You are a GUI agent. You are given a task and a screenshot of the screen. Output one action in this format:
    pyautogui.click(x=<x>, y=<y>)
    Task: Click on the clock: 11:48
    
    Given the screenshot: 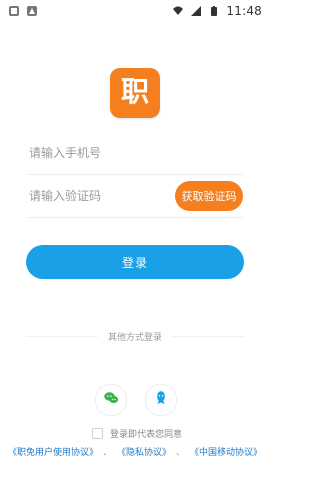 What is the action you would take?
    pyautogui.click(x=244, y=11)
    